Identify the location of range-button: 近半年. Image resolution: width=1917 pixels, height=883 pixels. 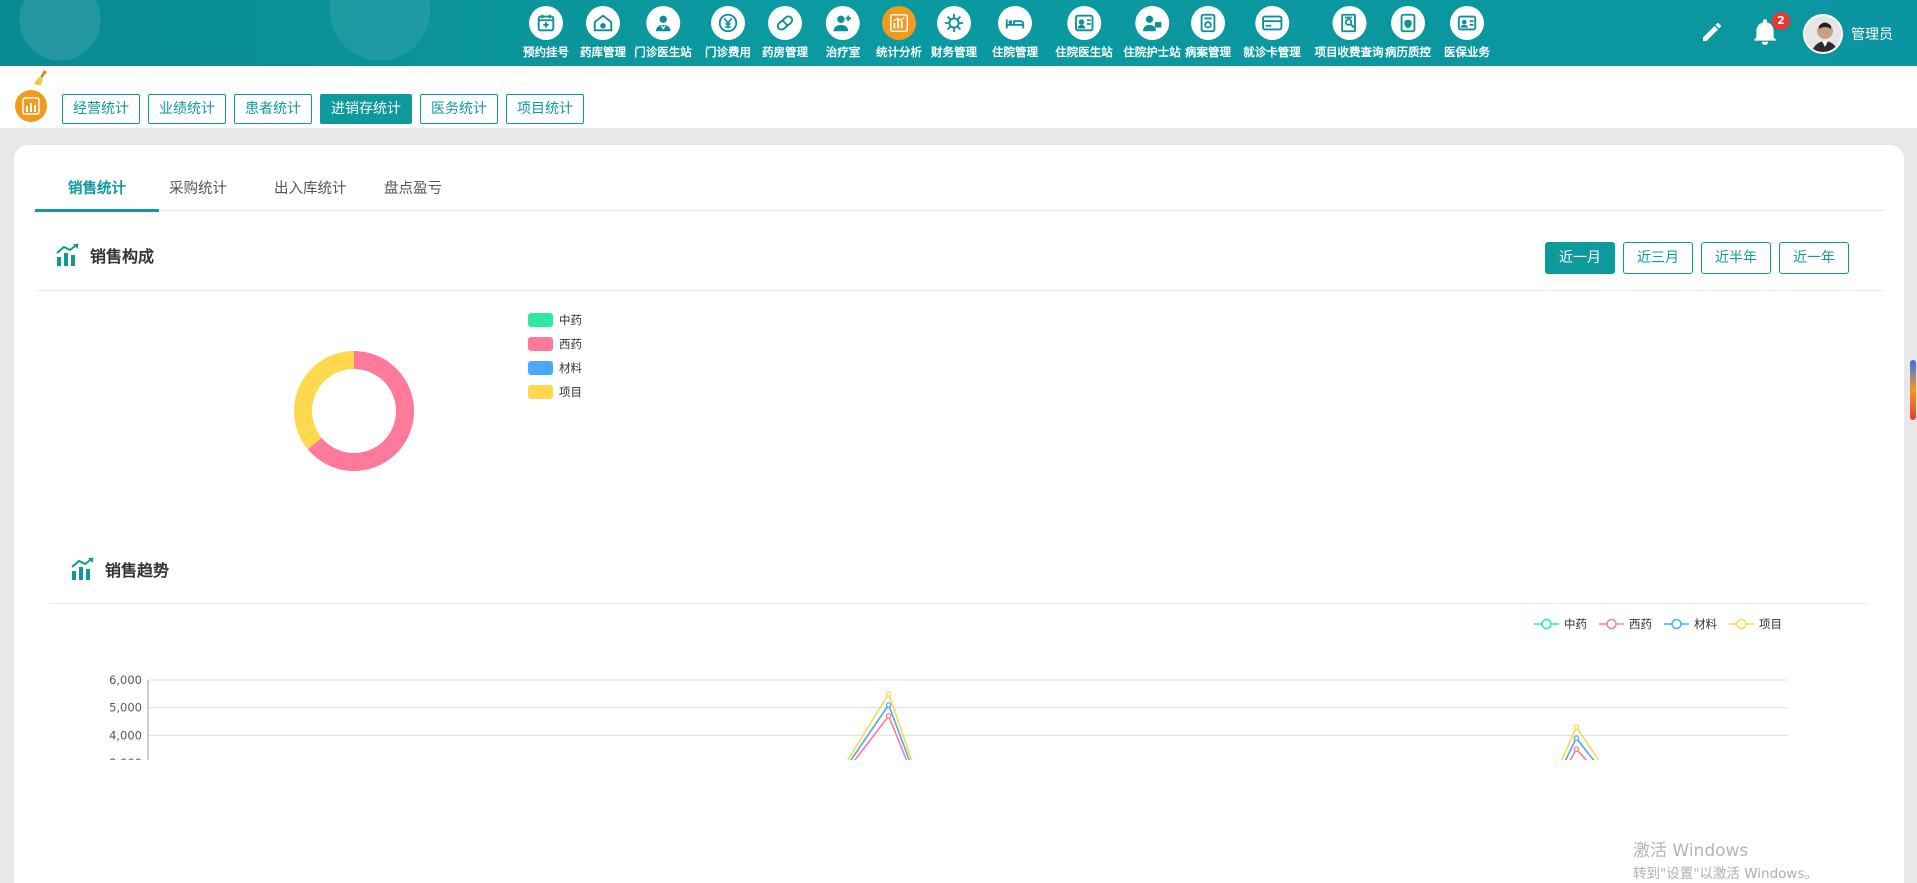
(1736, 258).